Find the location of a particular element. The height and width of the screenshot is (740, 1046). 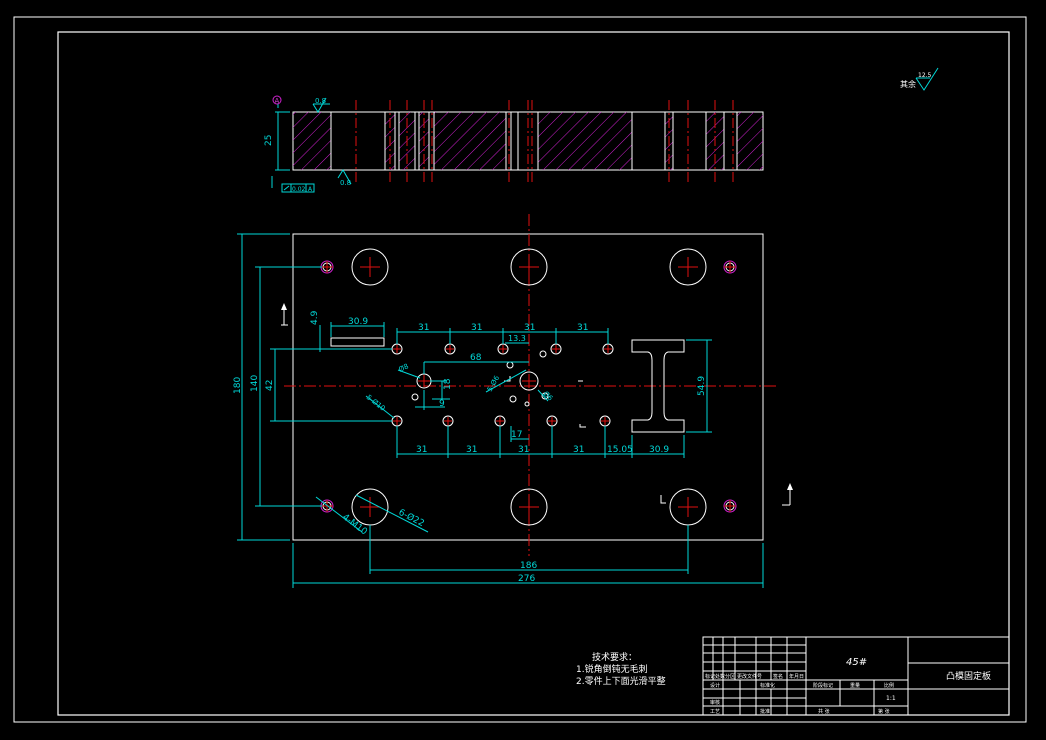

dim-9: 9 is located at coordinates (442, 404).